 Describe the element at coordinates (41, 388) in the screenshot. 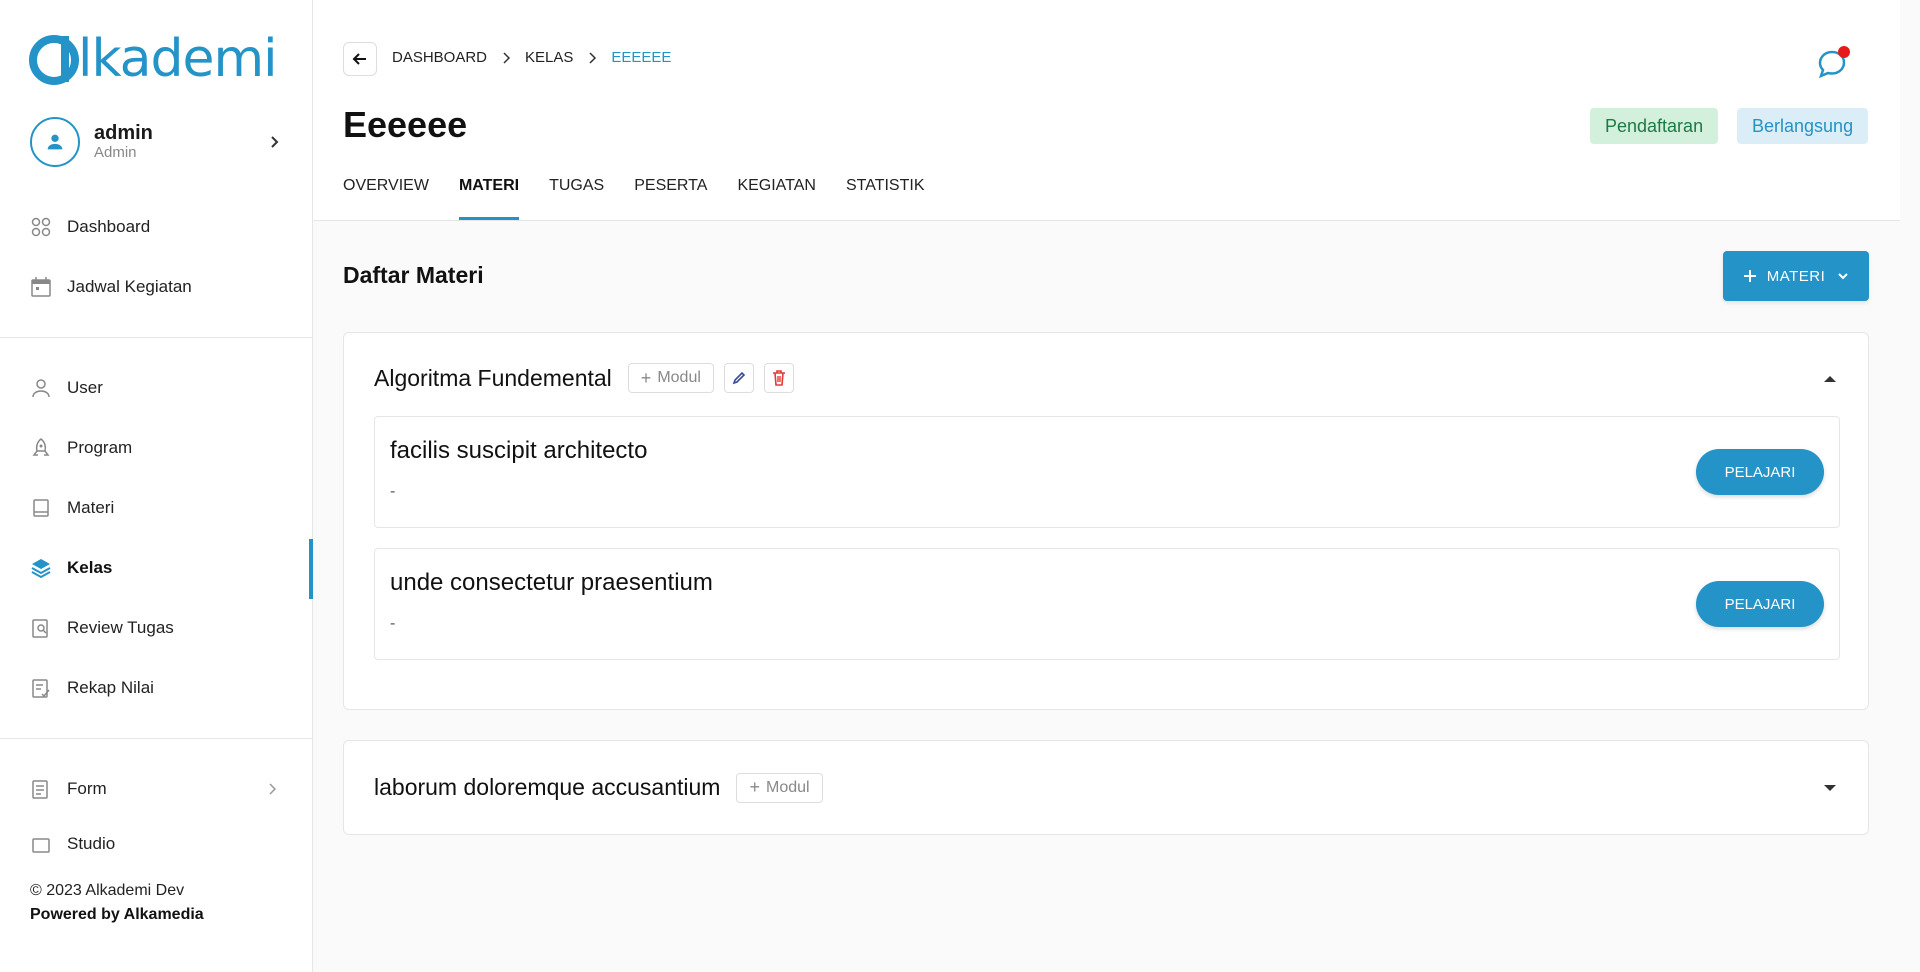

I see `user-icon` at that location.